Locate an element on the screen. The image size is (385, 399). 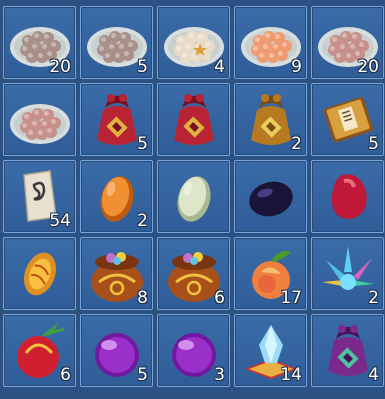
inventory-slot: 8 is located at coordinates (116, 273).